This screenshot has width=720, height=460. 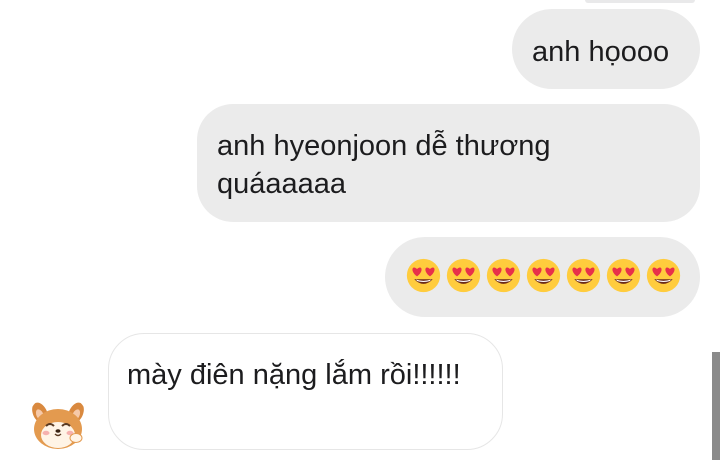 What do you see at coordinates (384, 165) in the screenshot?
I see `message-text: anh hyeonjoon dễ thương quáaaaaa` at bounding box center [384, 165].